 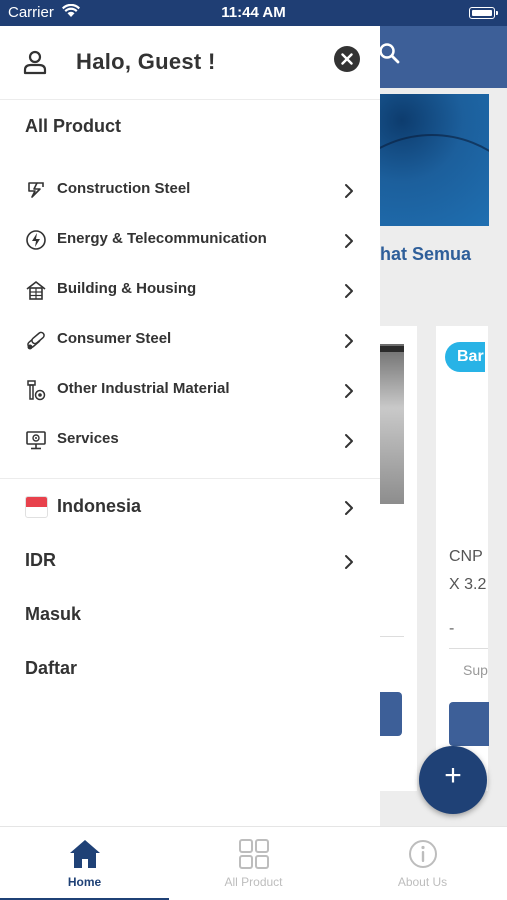 What do you see at coordinates (254, 854) in the screenshot?
I see `grid-icon` at bounding box center [254, 854].